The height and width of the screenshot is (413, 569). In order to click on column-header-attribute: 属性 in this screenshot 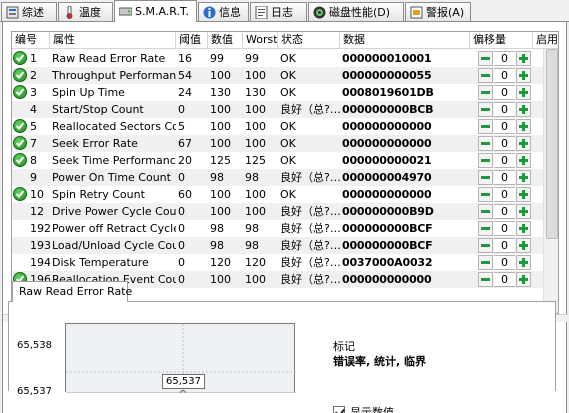, I will do `click(113, 40)`.